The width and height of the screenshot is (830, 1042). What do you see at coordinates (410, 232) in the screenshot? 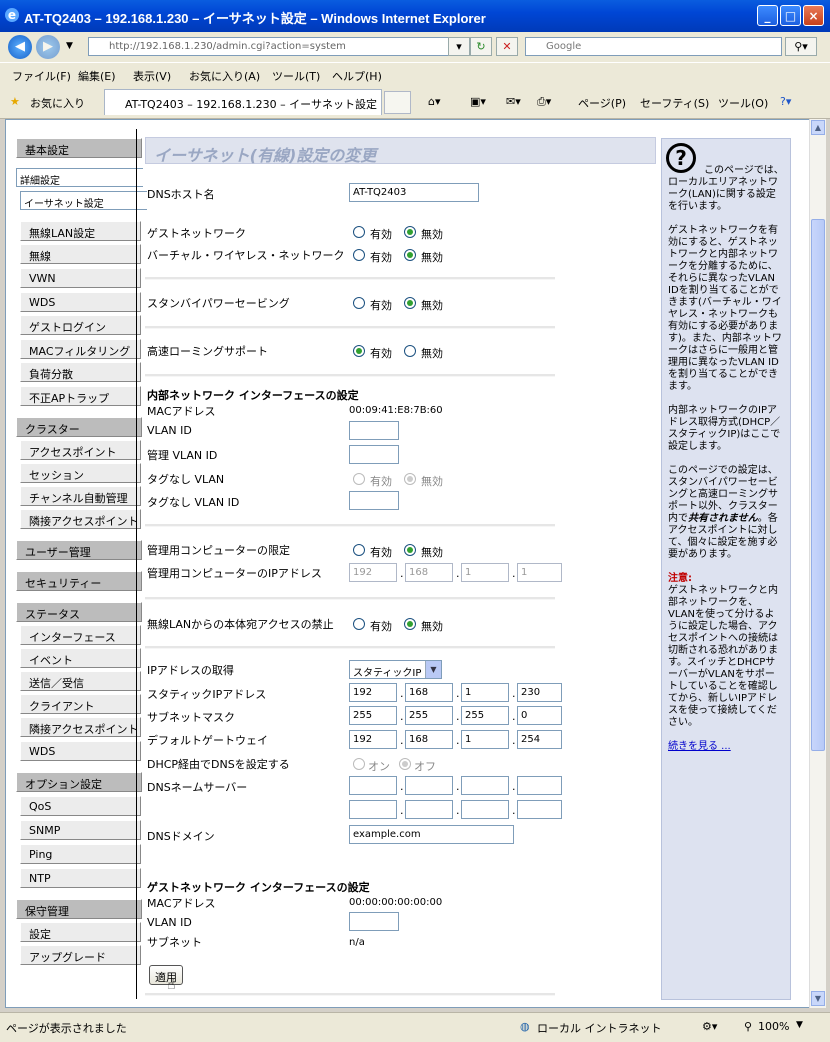
I see `guest-network-off-radio` at bounding box center [410, 232].